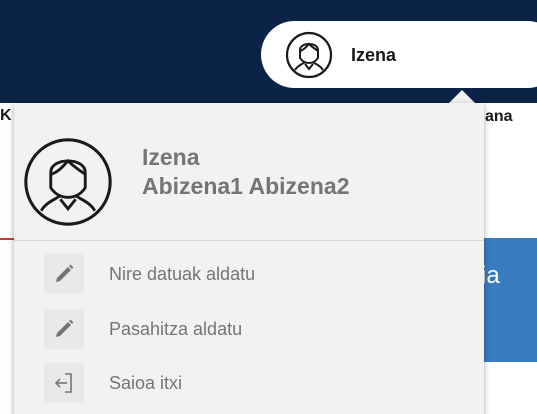 The height and width of the screenshot is (414, 537). I want to click on active-indicator, so click(7, 239).